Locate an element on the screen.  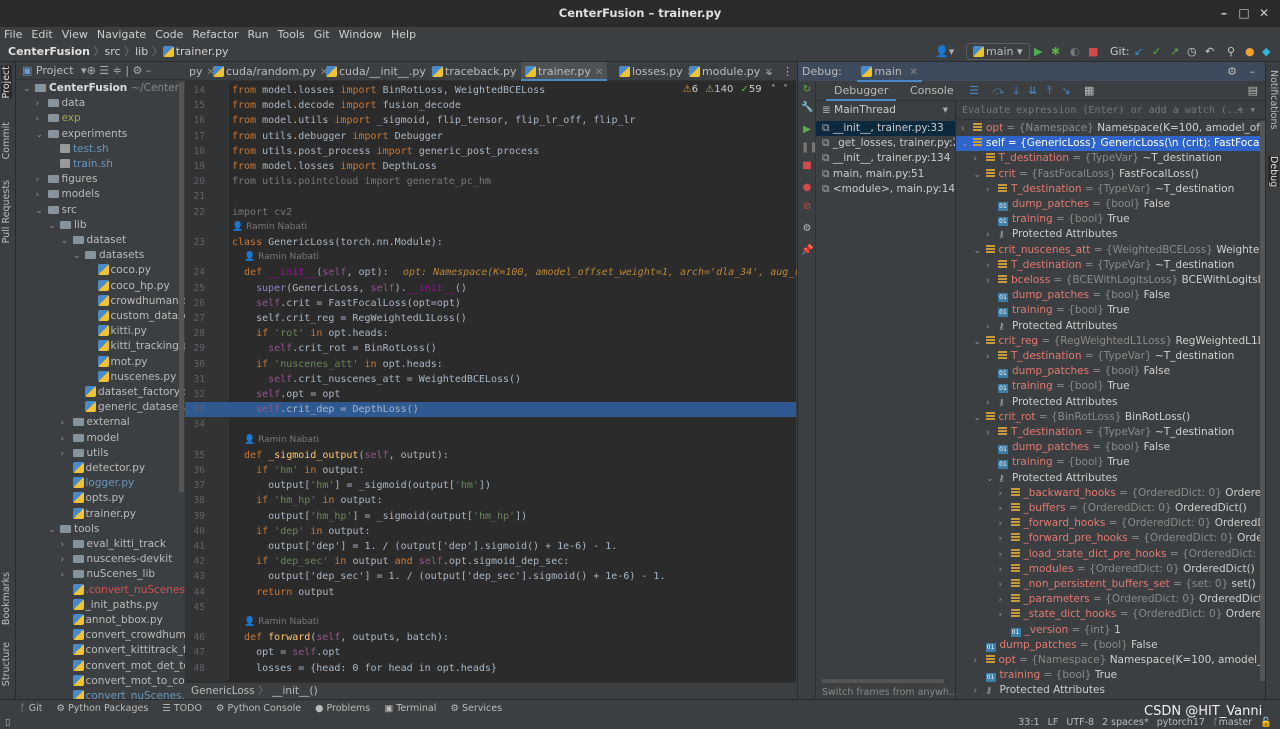
editor-tab: cuda/random.py ✕ is located at coordinates (271, 71).